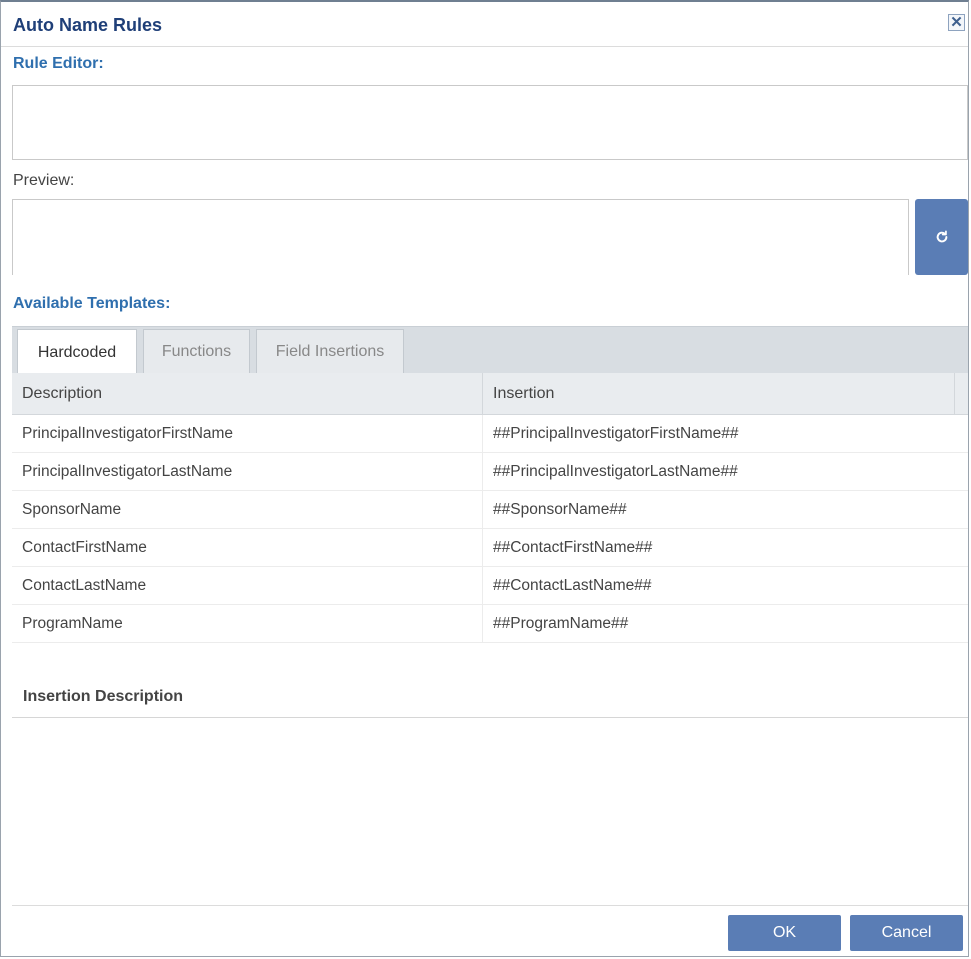 The width and height of the screenshot is (971, 959). Describe the element at coordinates (906, 933) in the screenshot. I see `cancel-button: Cancel` at that location.